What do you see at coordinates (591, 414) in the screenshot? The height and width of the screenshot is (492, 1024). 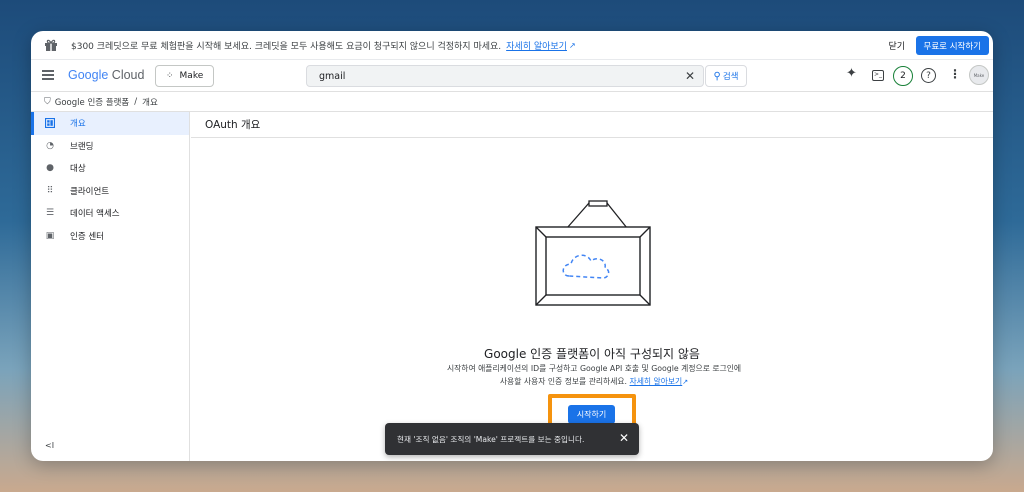 I see `get-started-button: 시작하기` at bounding box center [591, 414].